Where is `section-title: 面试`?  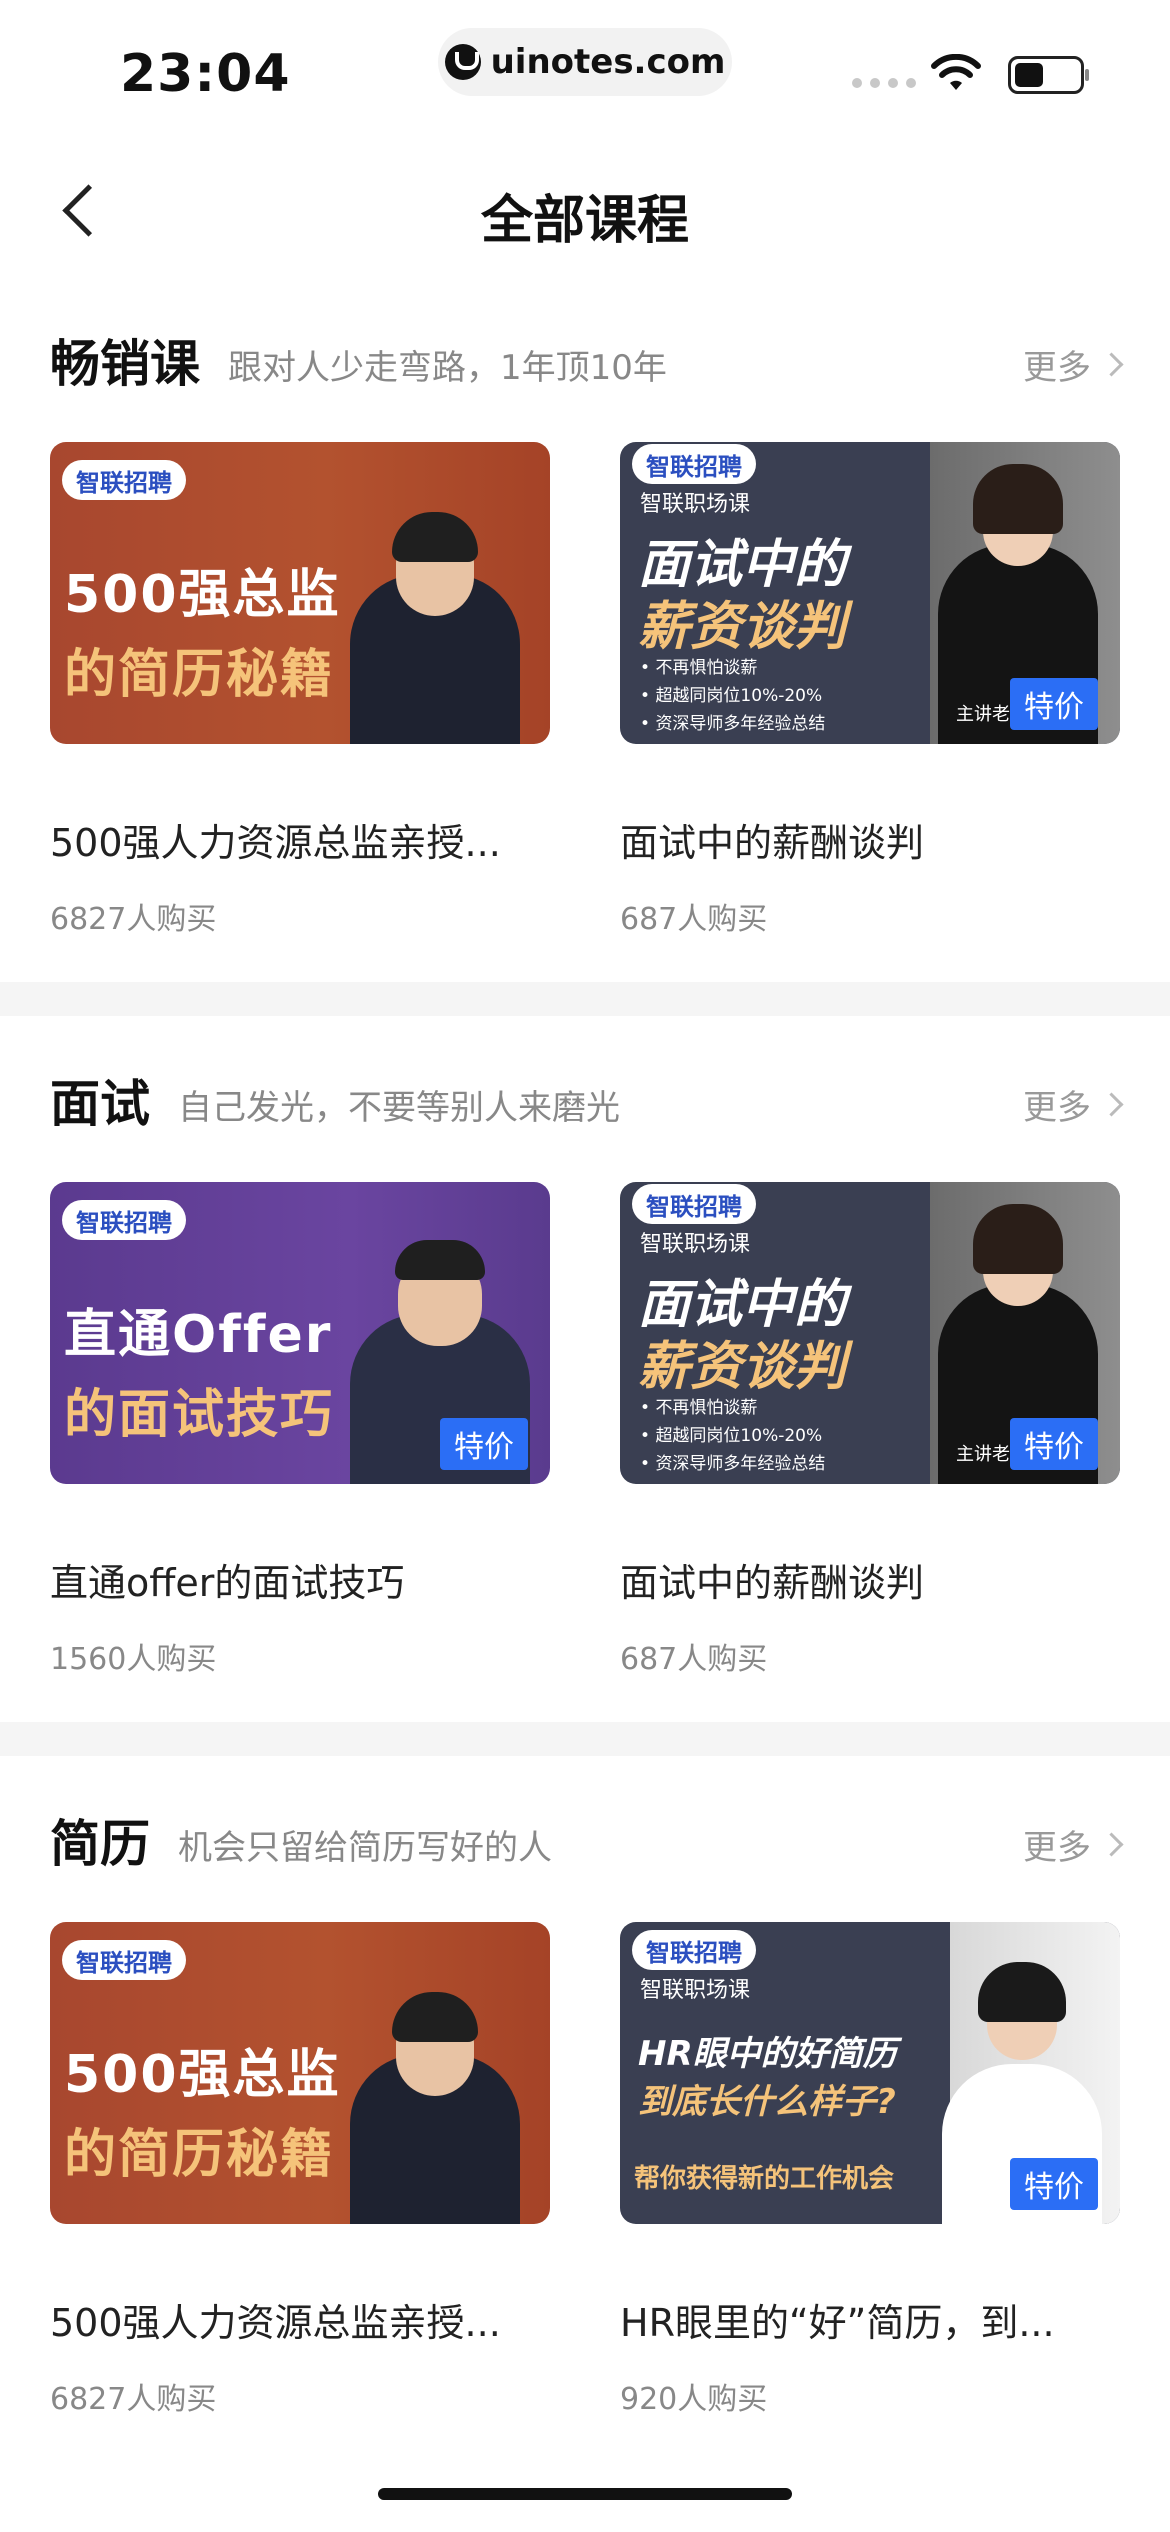 section-title: 面试 is located at coordinates (100, 1104).